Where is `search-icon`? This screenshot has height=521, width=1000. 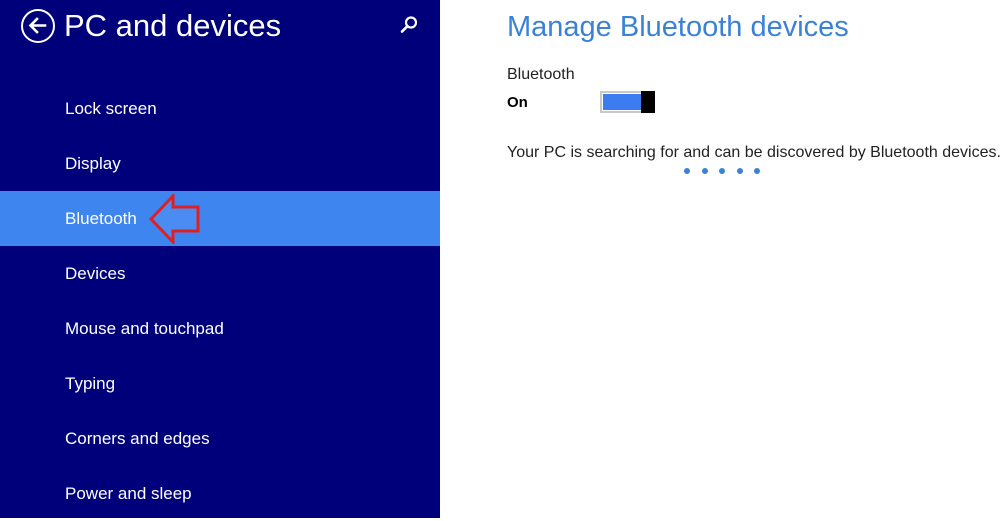
search-icon is located at coordinates (409, 24).